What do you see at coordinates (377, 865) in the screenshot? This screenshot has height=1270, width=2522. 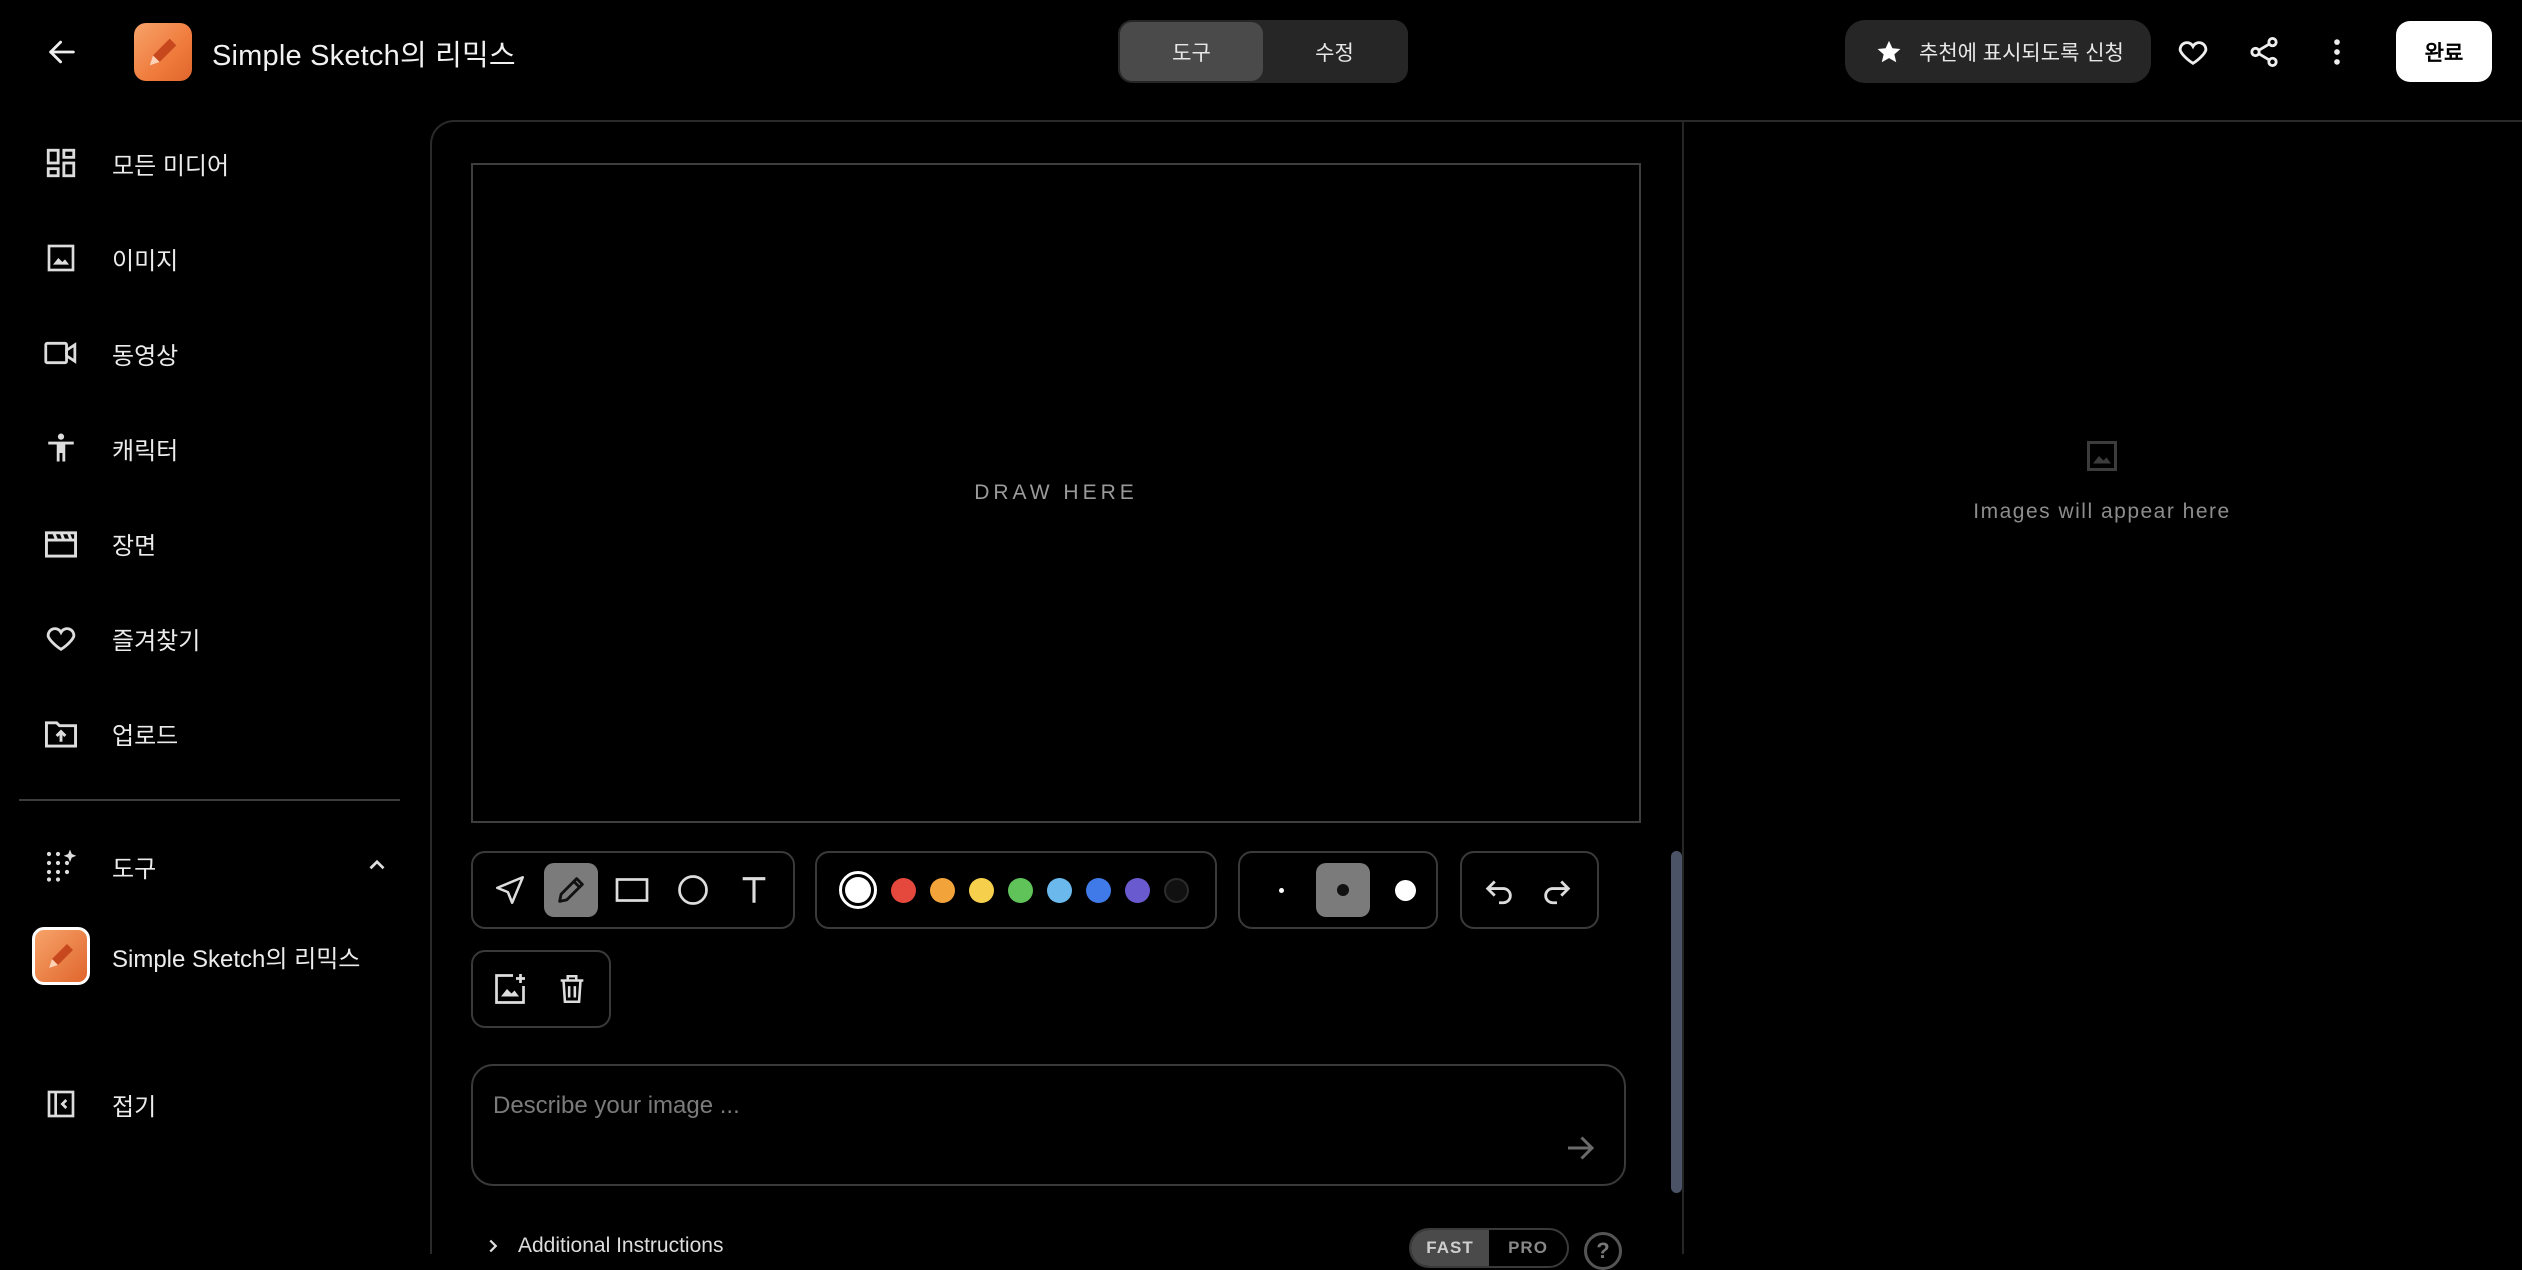 I see `chevron-up-icon` at bounding box center [377, 865].